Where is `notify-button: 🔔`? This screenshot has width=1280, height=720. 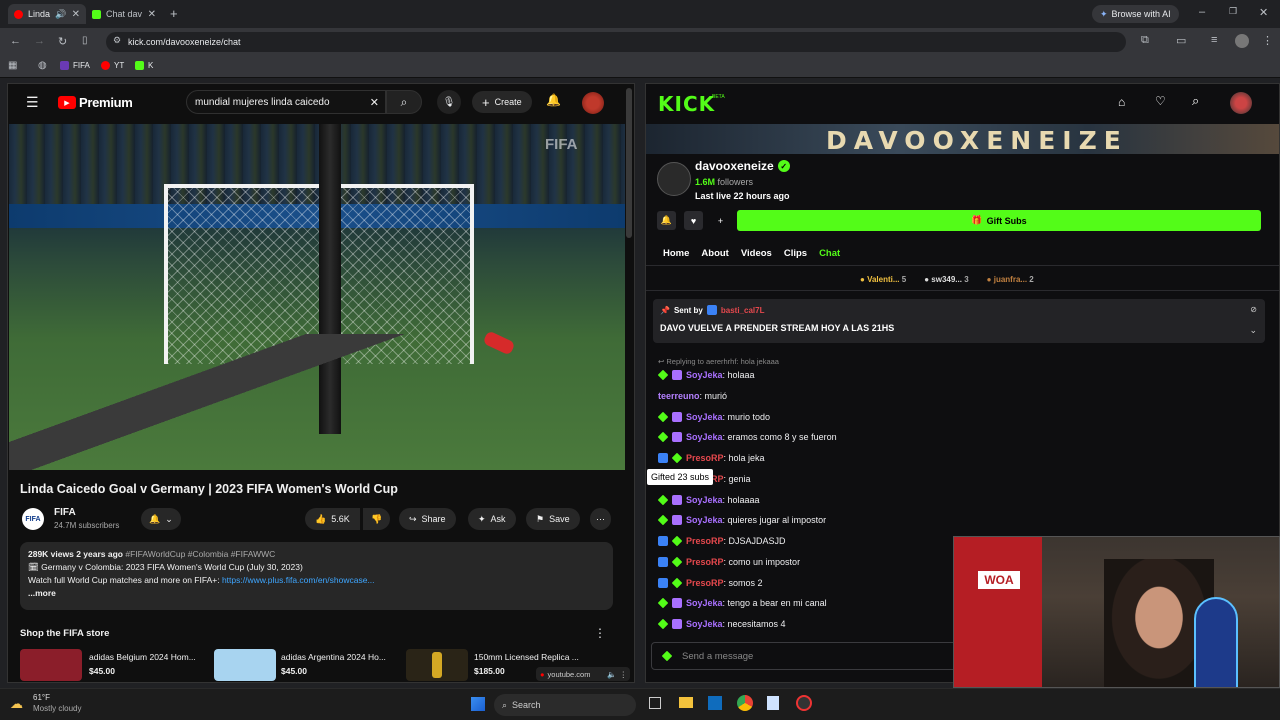 notify-button: 🔔 is located at coordinates (666, 220).